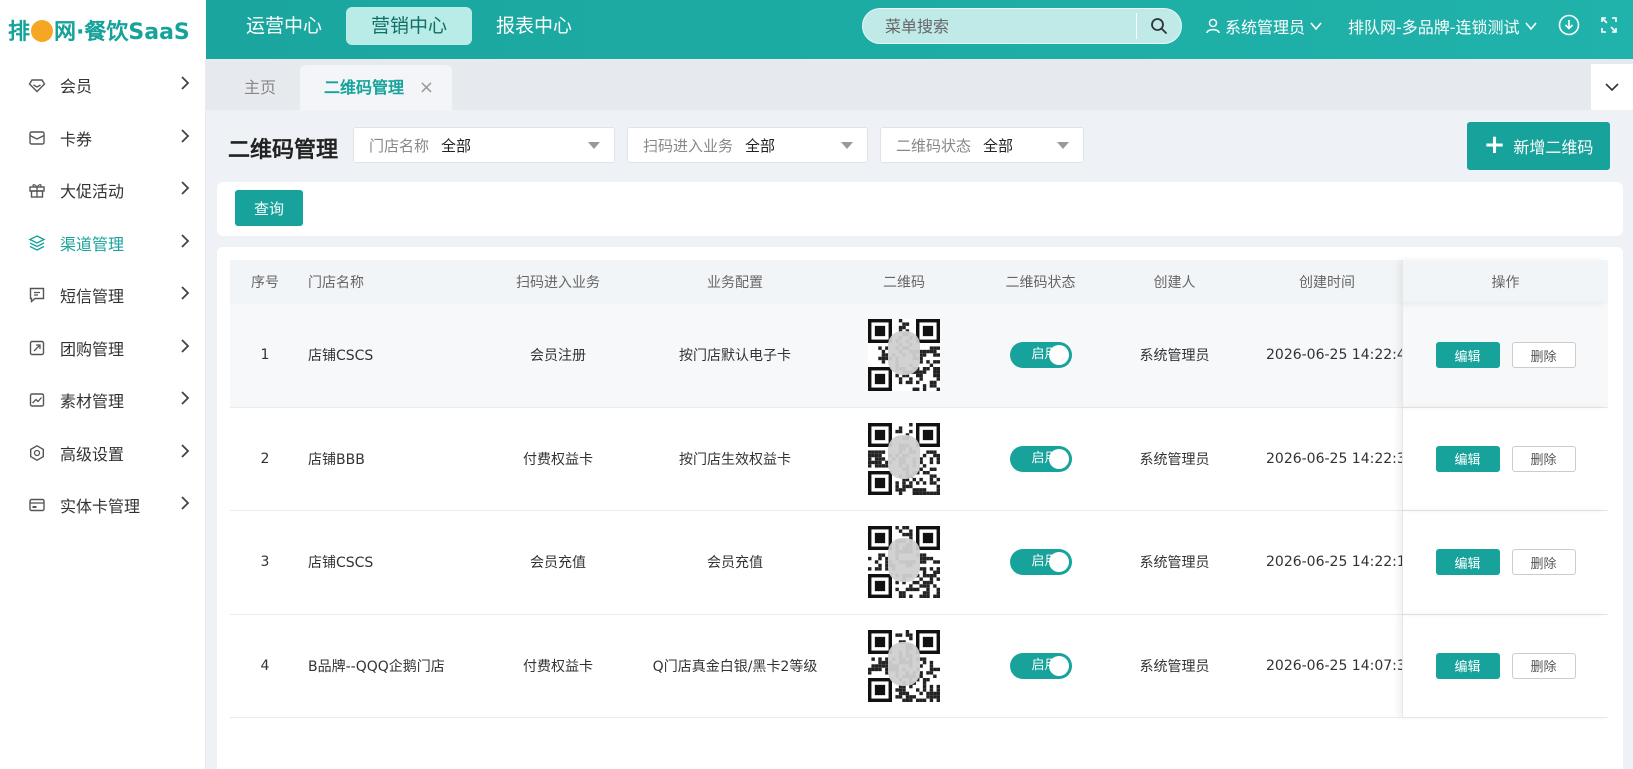 The image size is (1633, 769). Describe the element at coordinates (999, 26) in the screenshot. I see `search-input` at that location.